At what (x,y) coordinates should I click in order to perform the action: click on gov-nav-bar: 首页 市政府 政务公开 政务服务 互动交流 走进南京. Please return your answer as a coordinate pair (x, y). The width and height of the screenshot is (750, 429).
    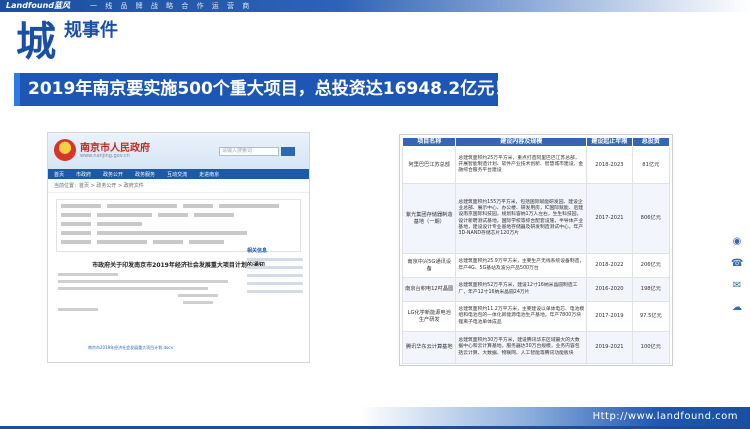
    Looking at the image, I should click on (178, 174).